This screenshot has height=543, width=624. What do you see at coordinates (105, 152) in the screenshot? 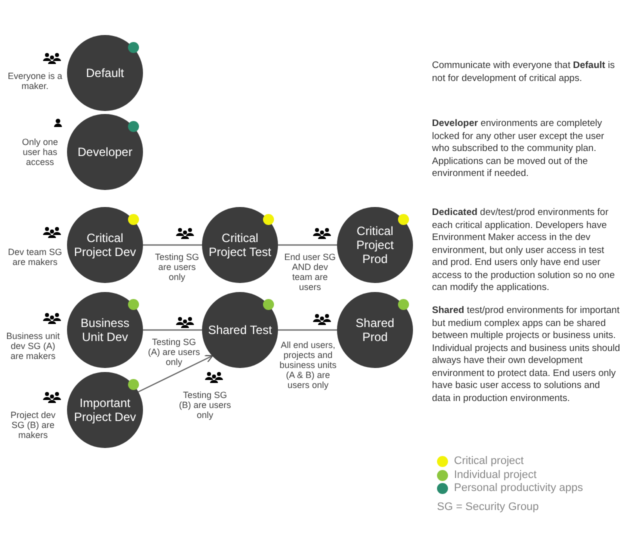
I see `environment-name: Developer` at bounding box center [105, 152].